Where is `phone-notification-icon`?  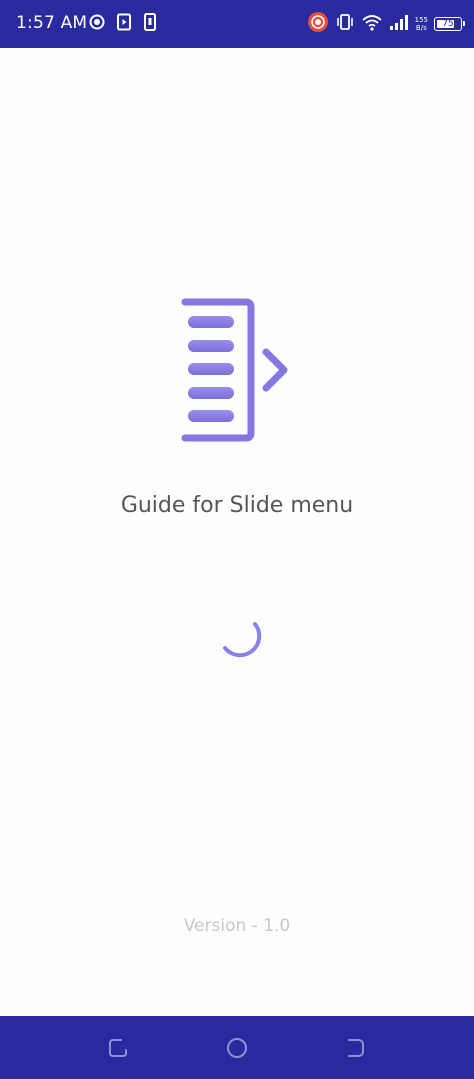 phone-notification-icon is located at coordinates (150, 24).